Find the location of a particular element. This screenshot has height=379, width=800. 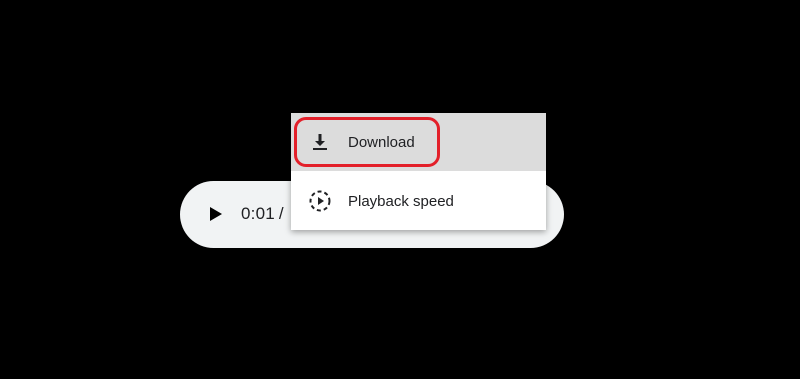

time-display: 0:01/ is located at coordinates (262, 214).